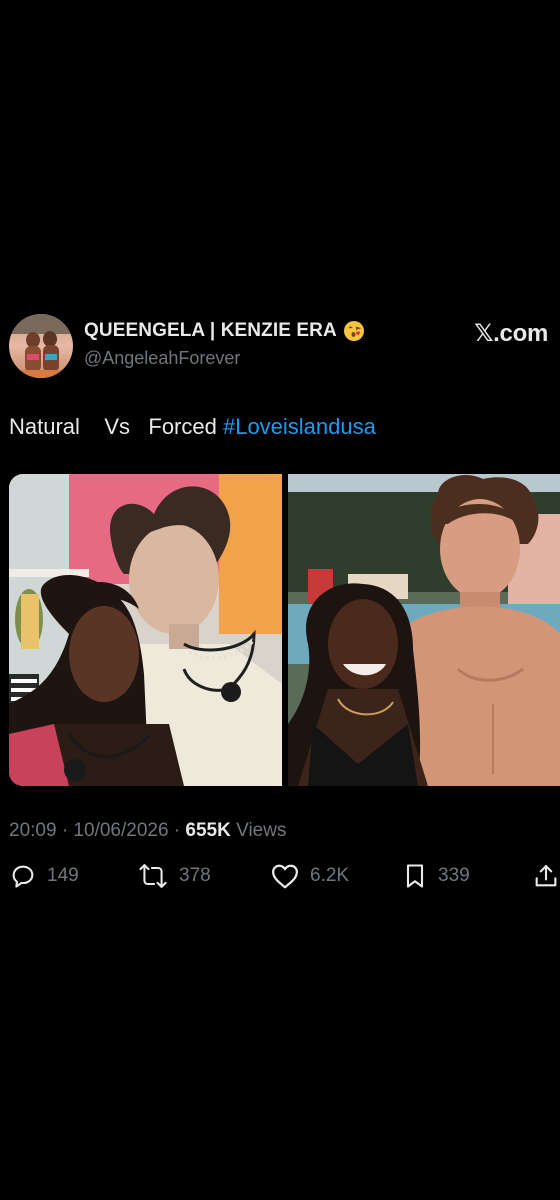  I want to click on share-icon, so click(546, 876).